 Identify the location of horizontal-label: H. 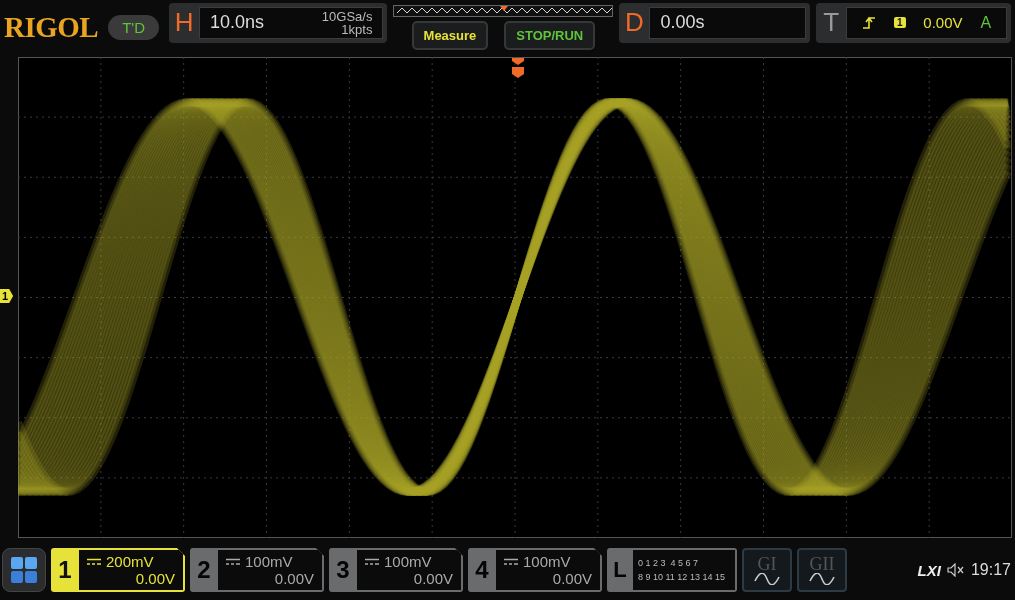
(184, 22).